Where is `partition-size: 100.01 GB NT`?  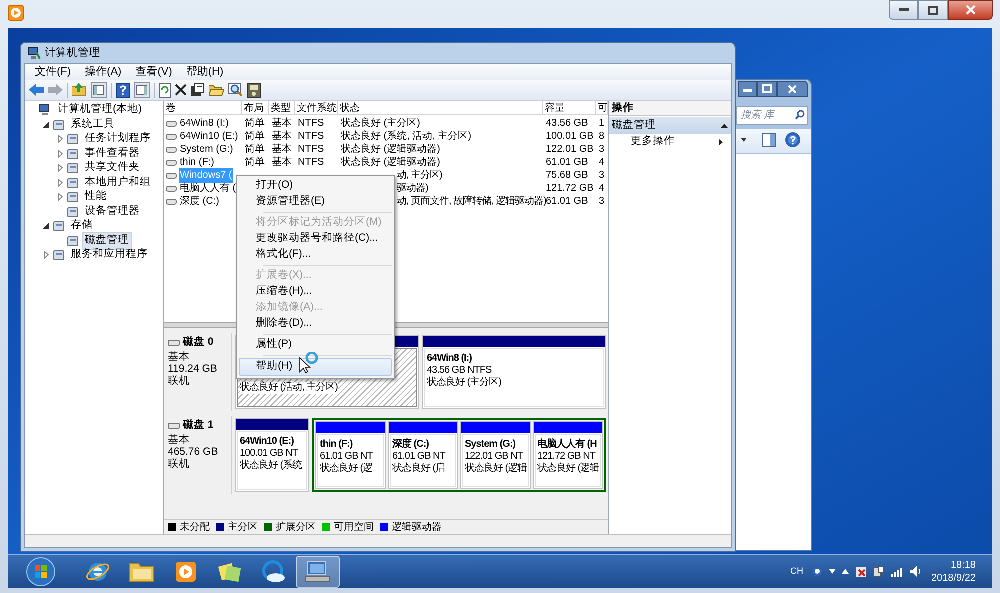
partition-size: 100.01 GB NT is located at coordinates (270, 454).